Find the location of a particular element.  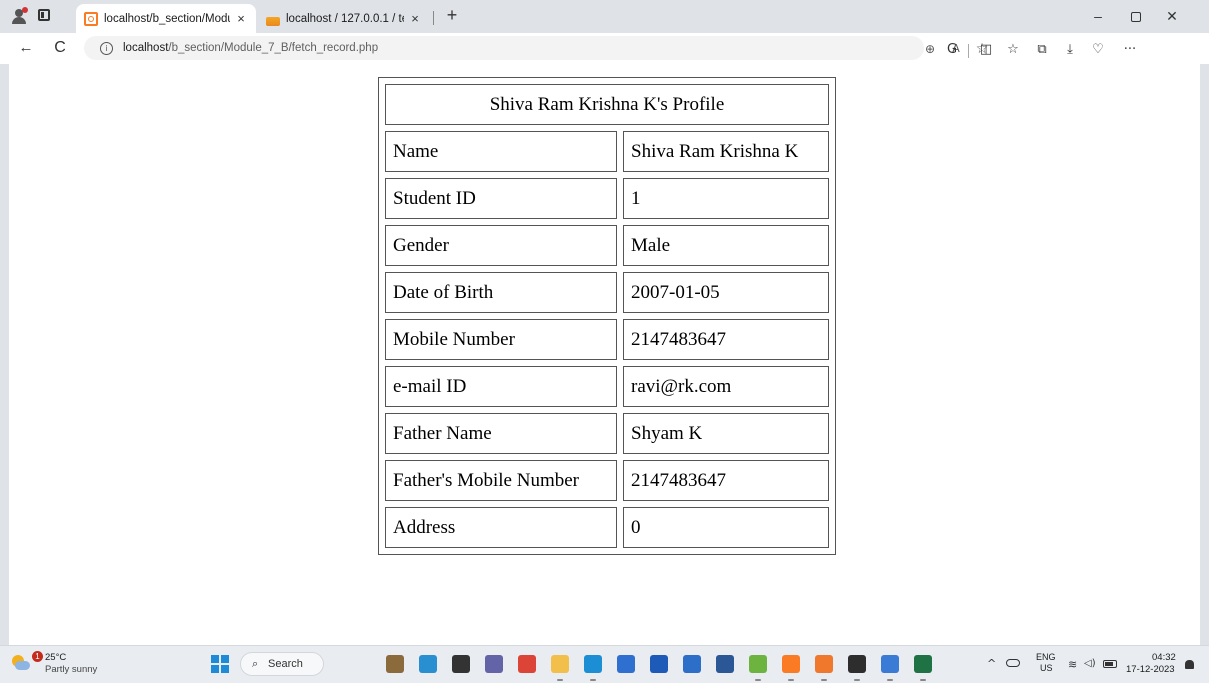

store-app-icon is located at coordinates (692, 664).